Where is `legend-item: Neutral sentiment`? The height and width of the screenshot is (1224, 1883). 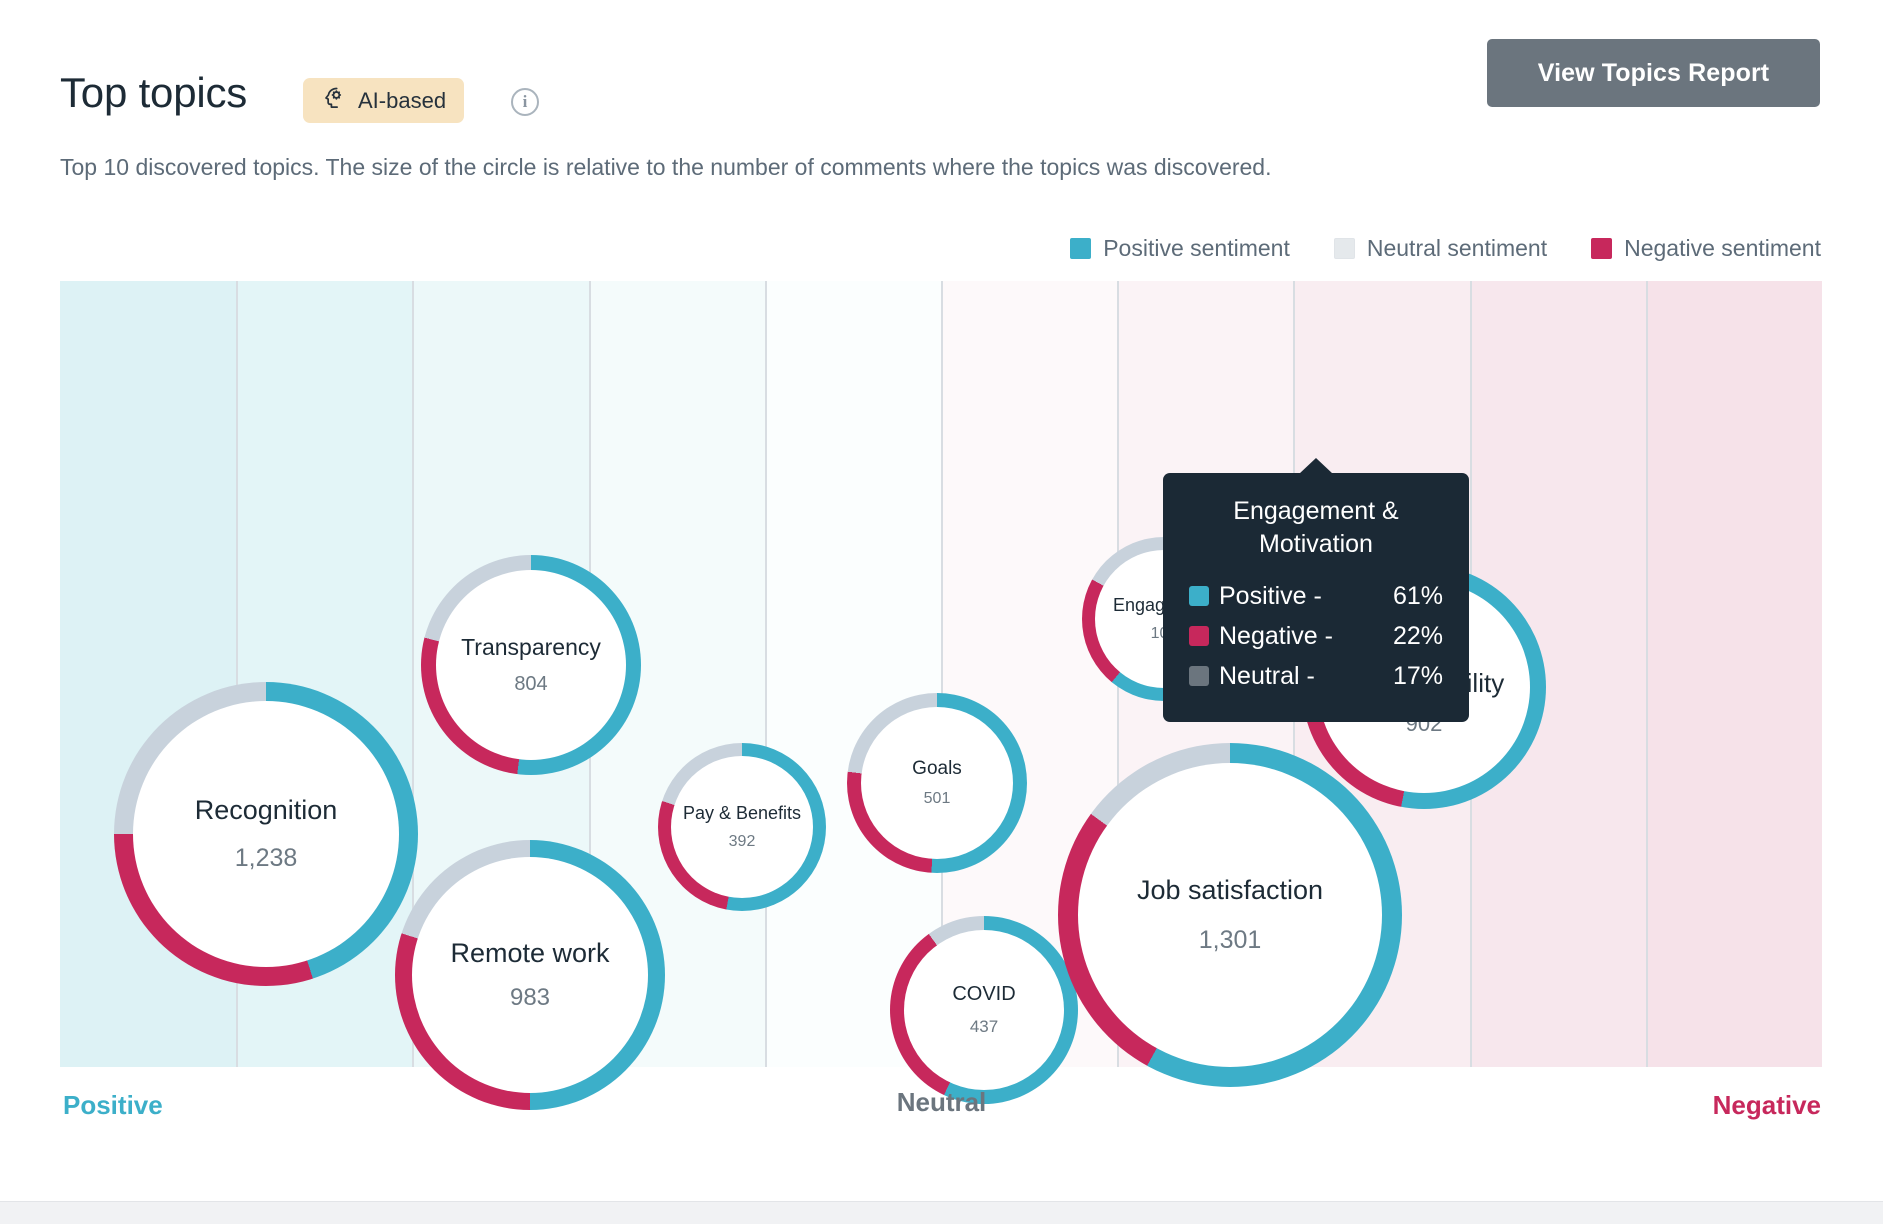 legend-item: Neutral sentiment is located at coordinates (1440, 248).